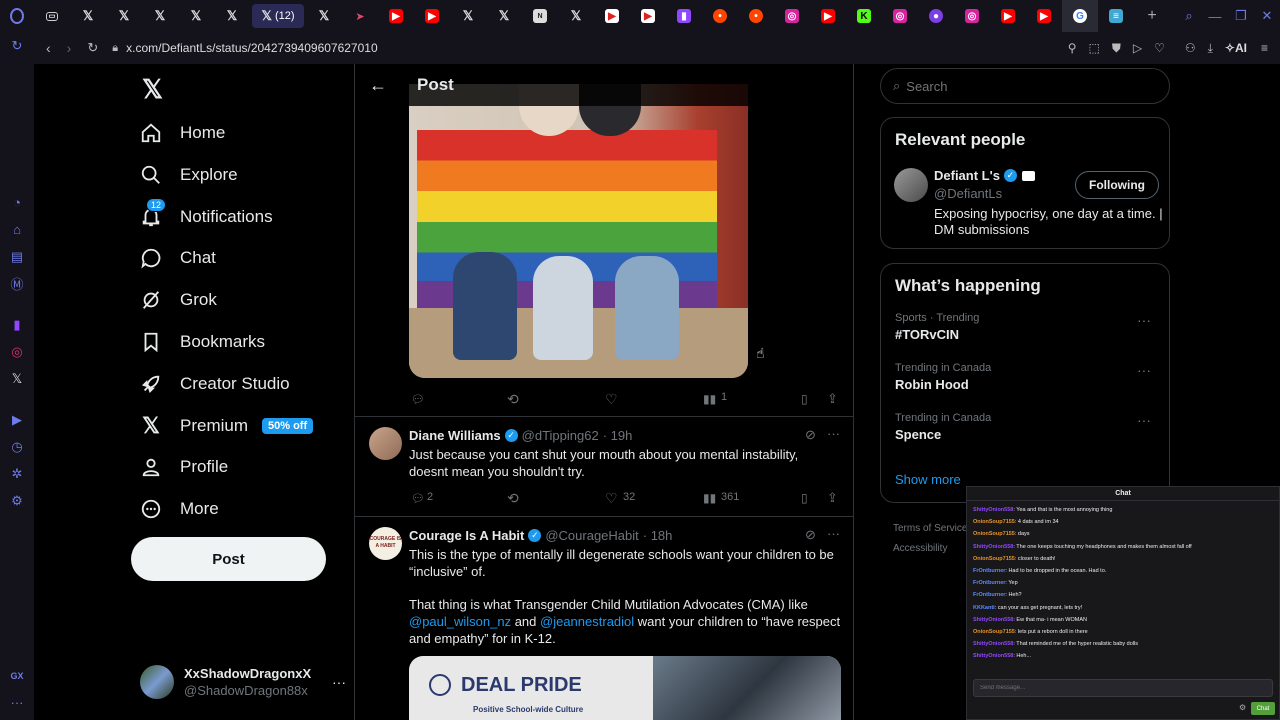 The height and width of the screenshot is (720, 1280). I want to click on back-arrow-icon: ←, so click(378, 85).